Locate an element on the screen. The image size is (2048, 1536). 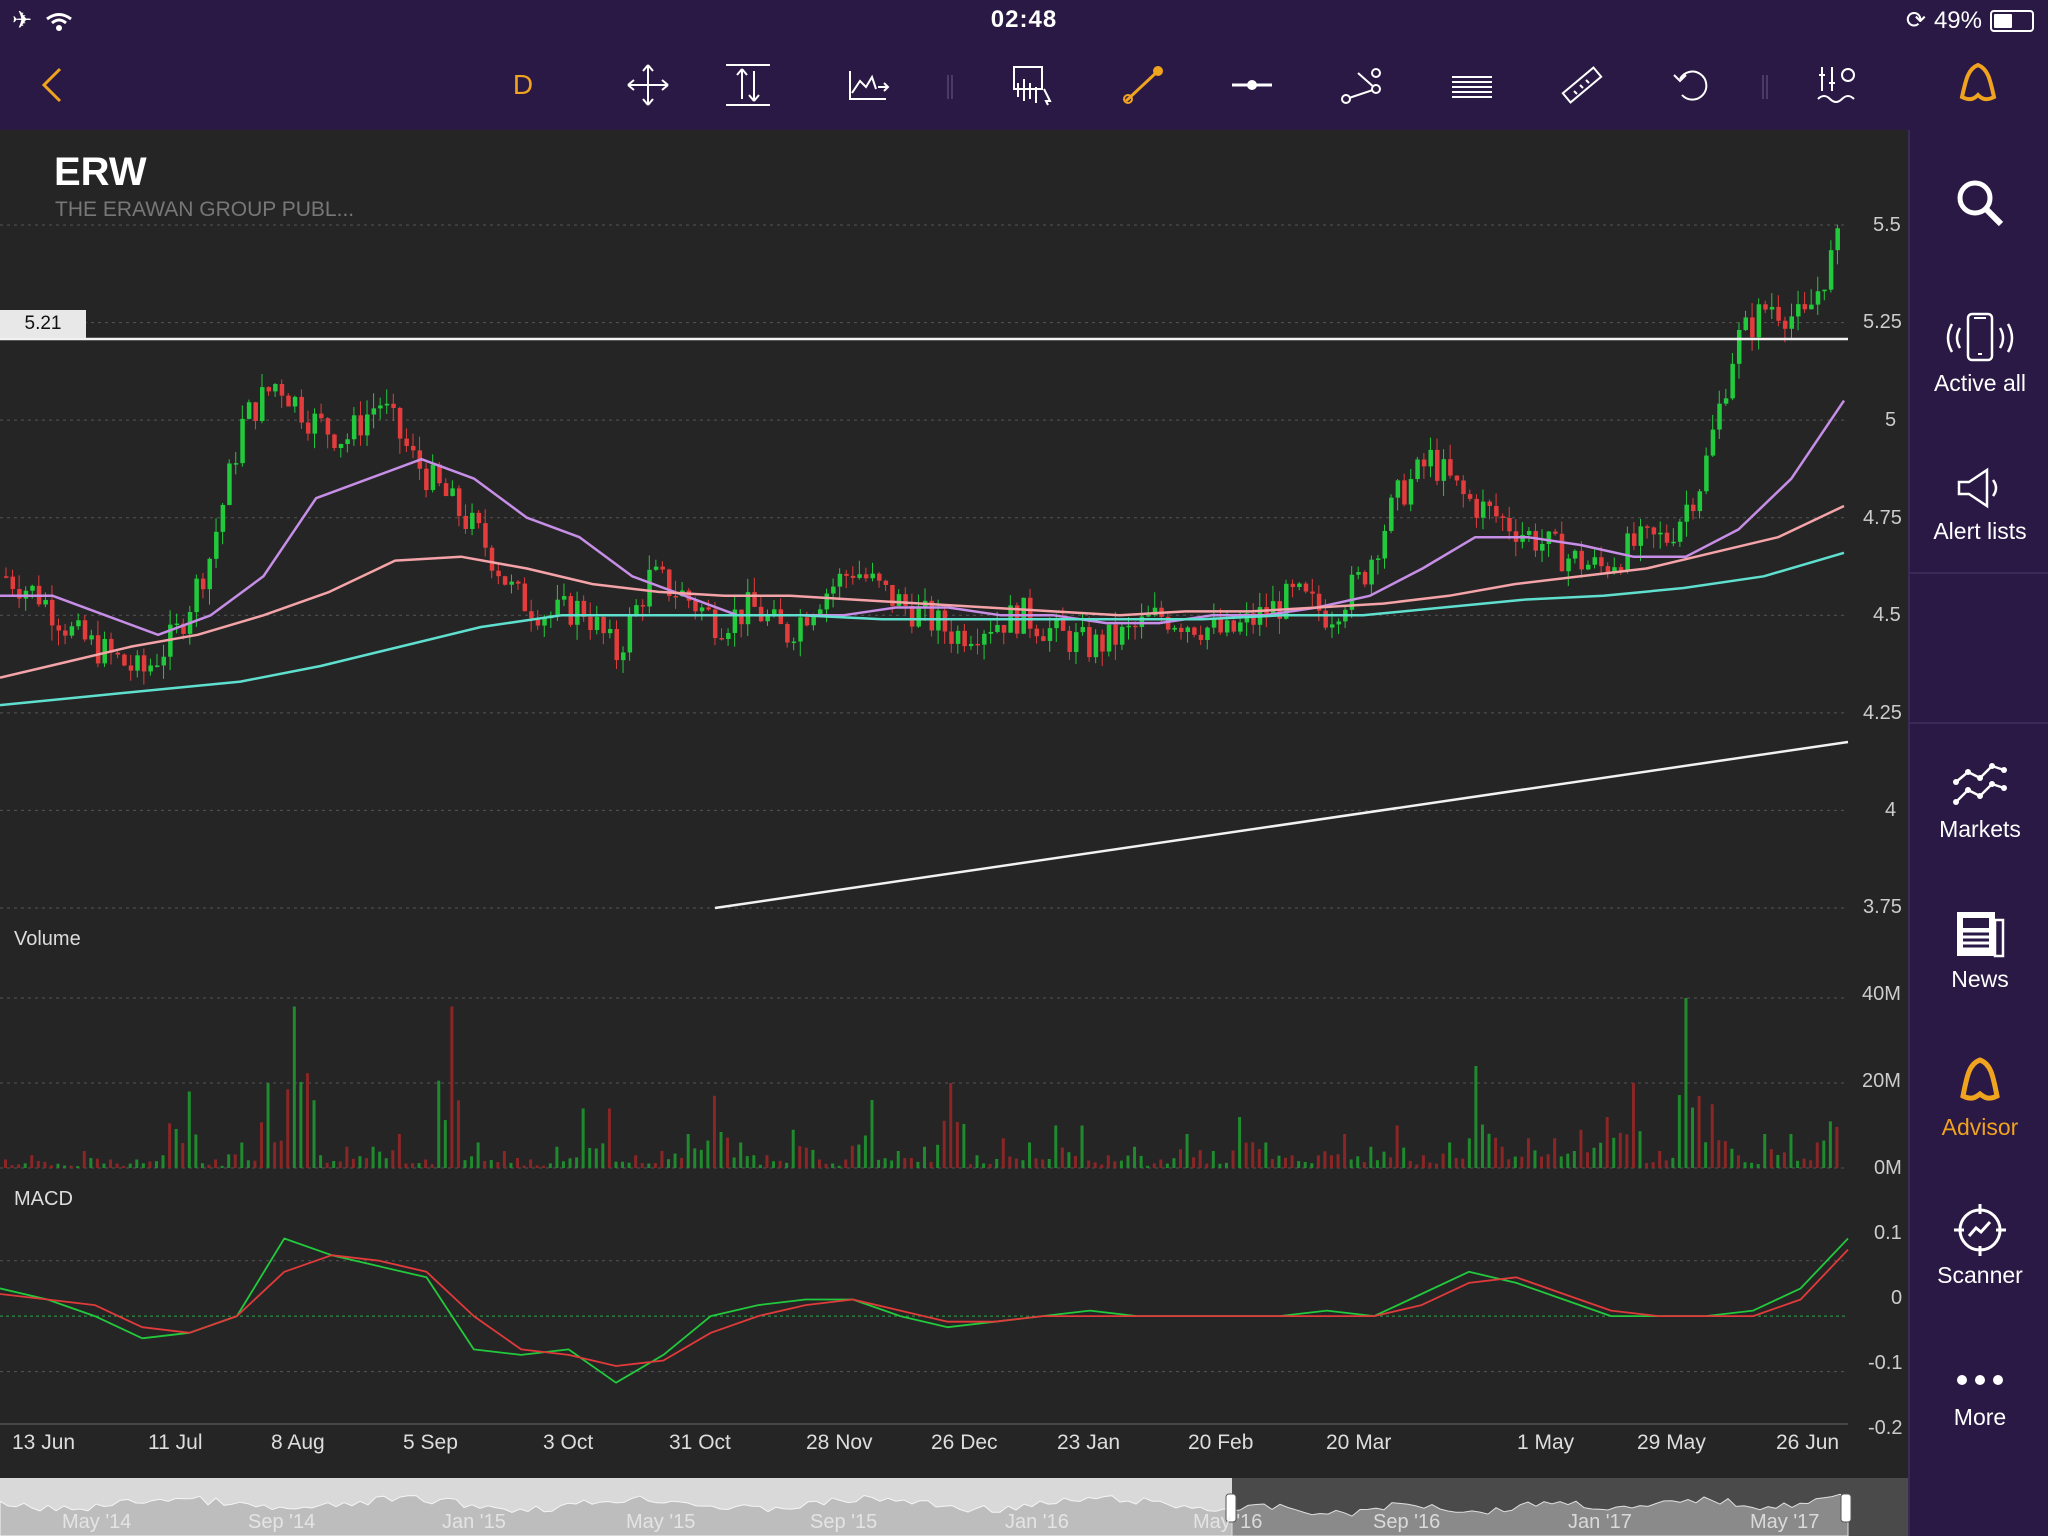
chevron-left-icon is located at coordinates (51, 85).